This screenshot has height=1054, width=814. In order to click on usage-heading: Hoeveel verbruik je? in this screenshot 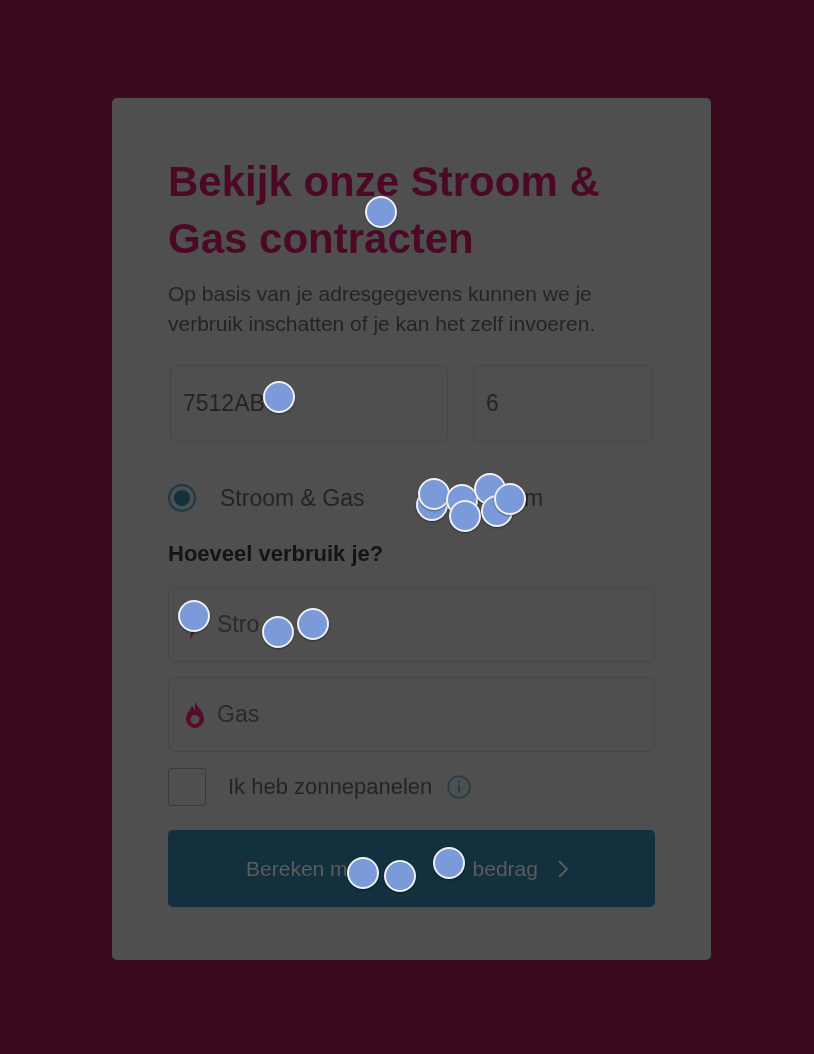, I will do `click(276, 554)`.